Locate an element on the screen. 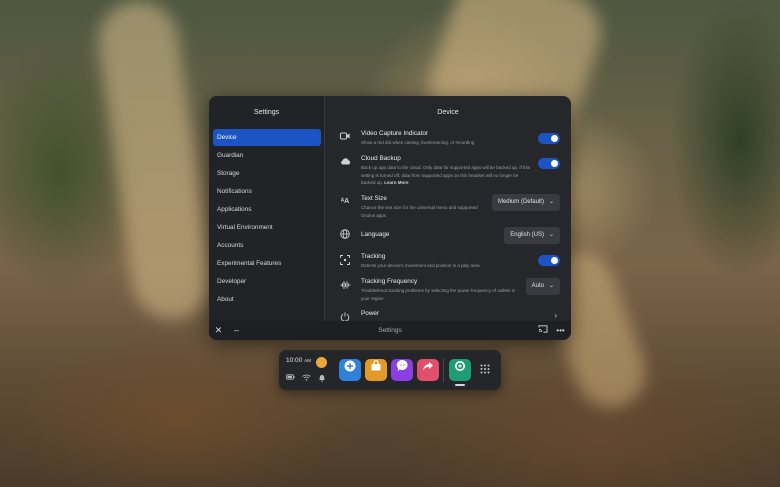 This screenshot has width=780, height=487. tracking-icon is located at coordinates (345, 261).